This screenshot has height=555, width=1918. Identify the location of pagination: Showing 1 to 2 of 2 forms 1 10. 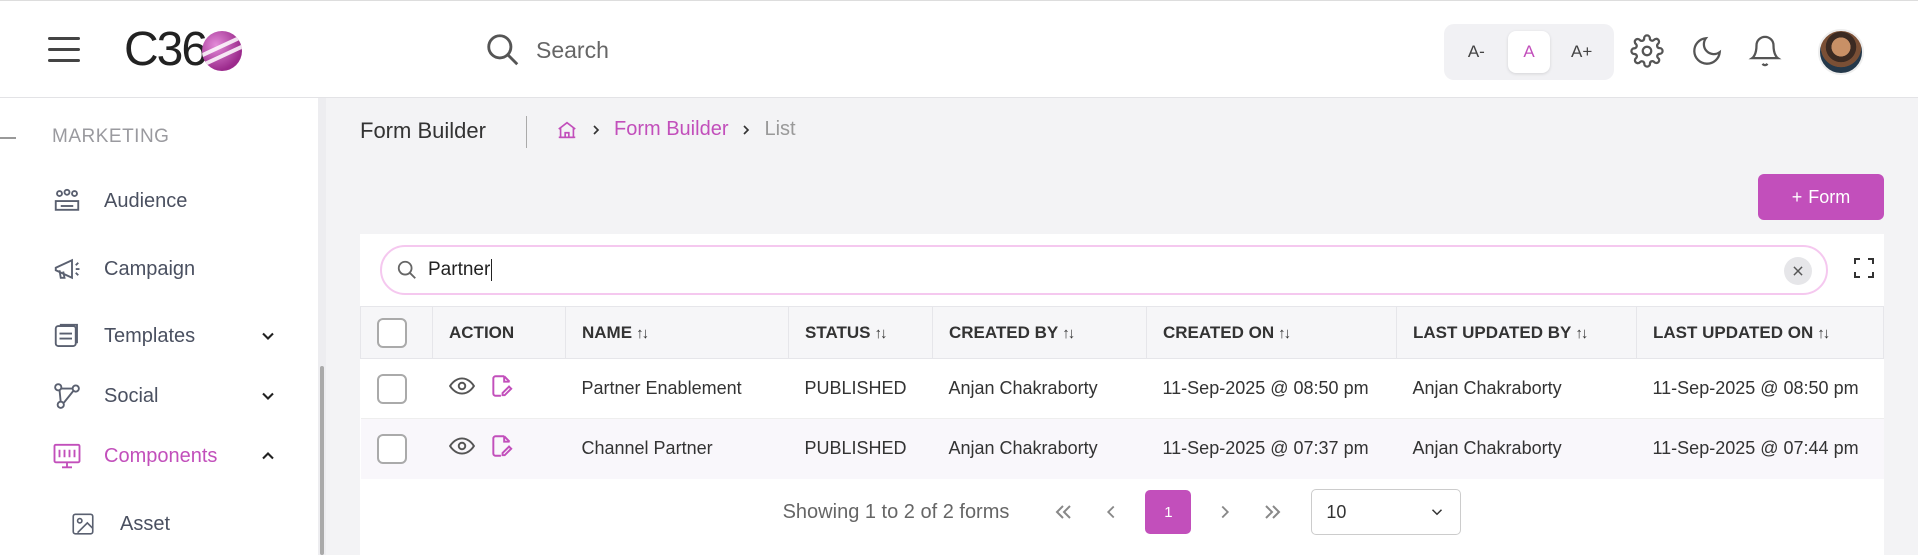
(1122, 512).